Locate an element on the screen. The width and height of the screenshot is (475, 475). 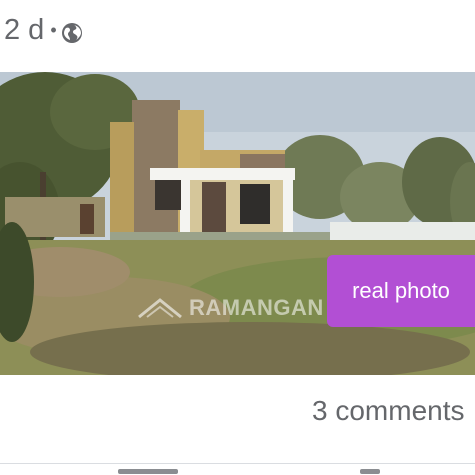
globe-icon is located at coordinates (72, 31).